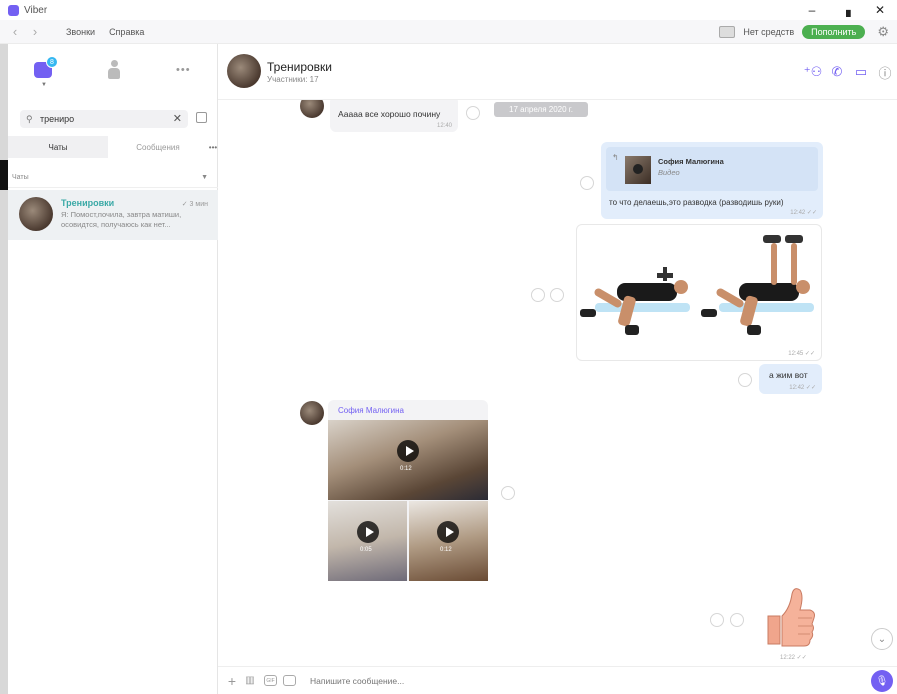 The height and width of the screenshot is (694, 897). Describe the element at coordinates (834, 32) in the screenshot. I see `topup-button: Пополнить` at that location.